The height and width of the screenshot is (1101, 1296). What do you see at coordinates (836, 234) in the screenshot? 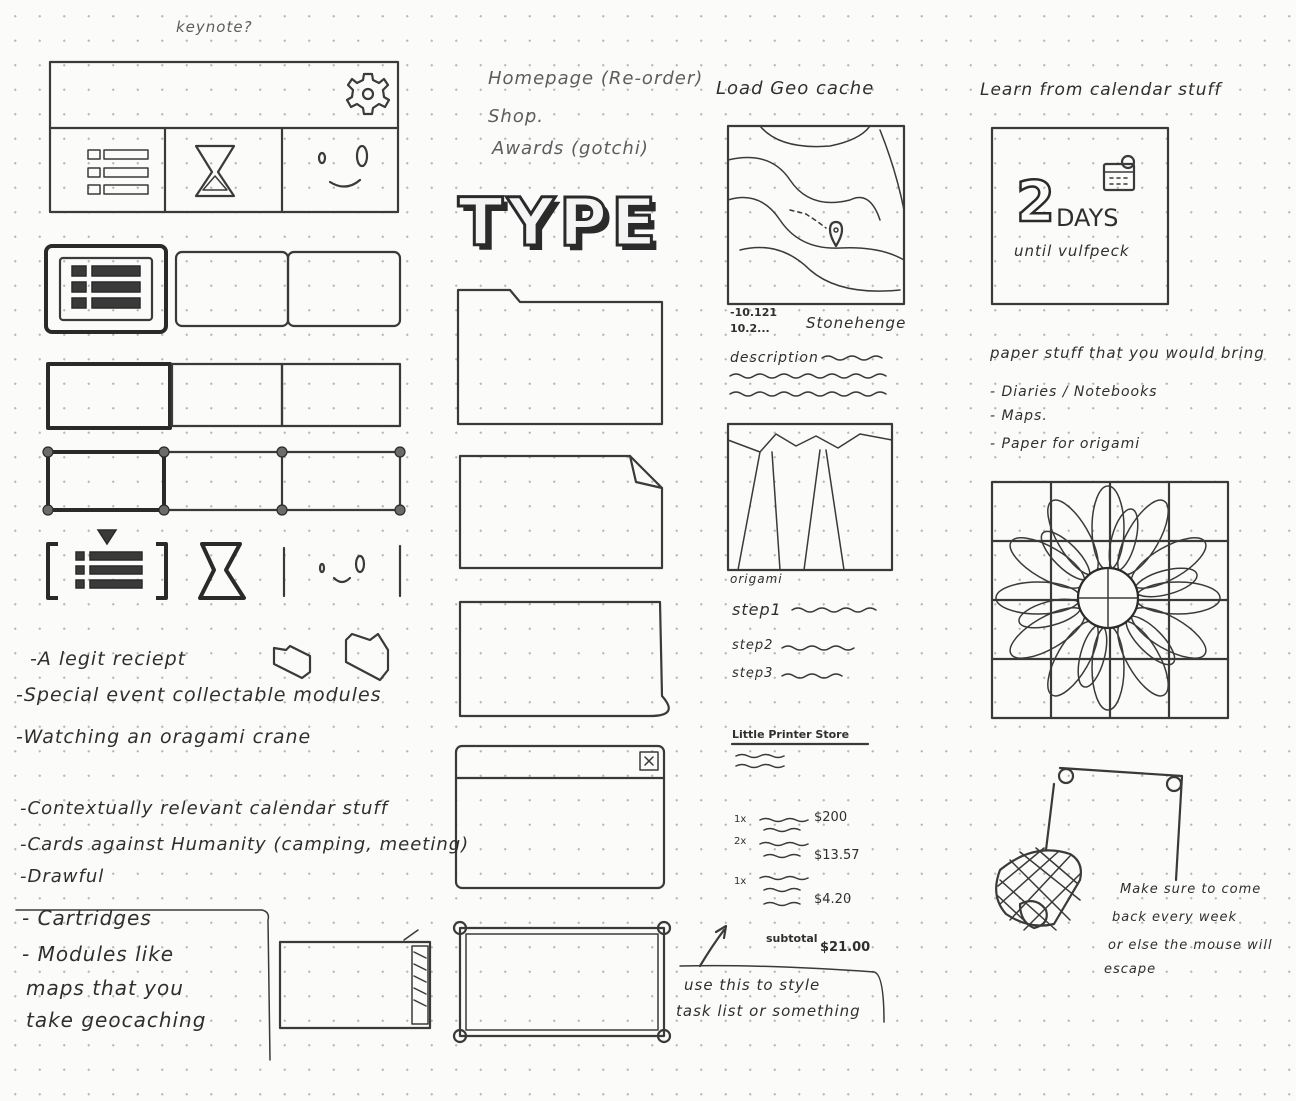
I see `map-pin-icon` at bounding box center [836, 234].